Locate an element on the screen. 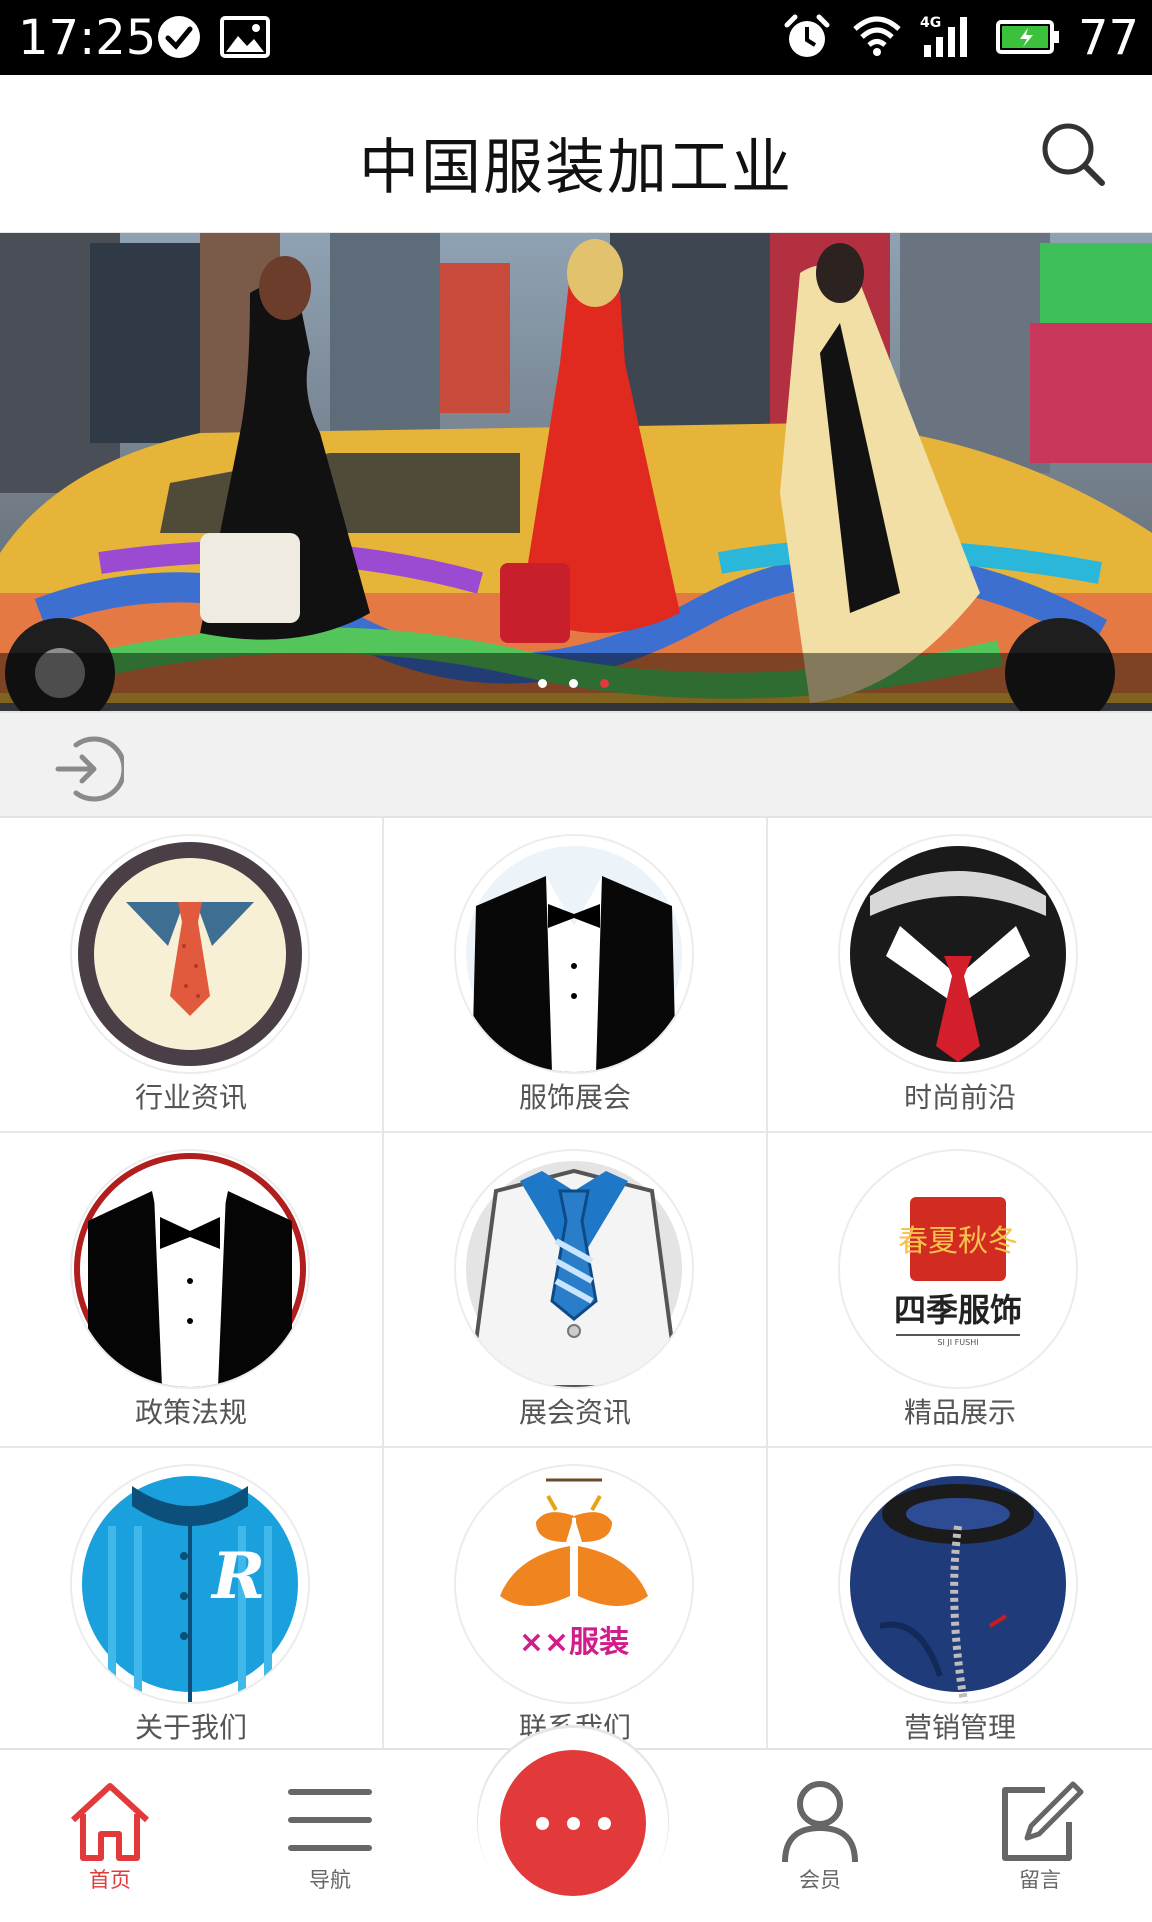 Image resolution: width=1152 pixels, height=1922 pixels. nav-home-label: 首页 is located at coordinates (110, 1880).